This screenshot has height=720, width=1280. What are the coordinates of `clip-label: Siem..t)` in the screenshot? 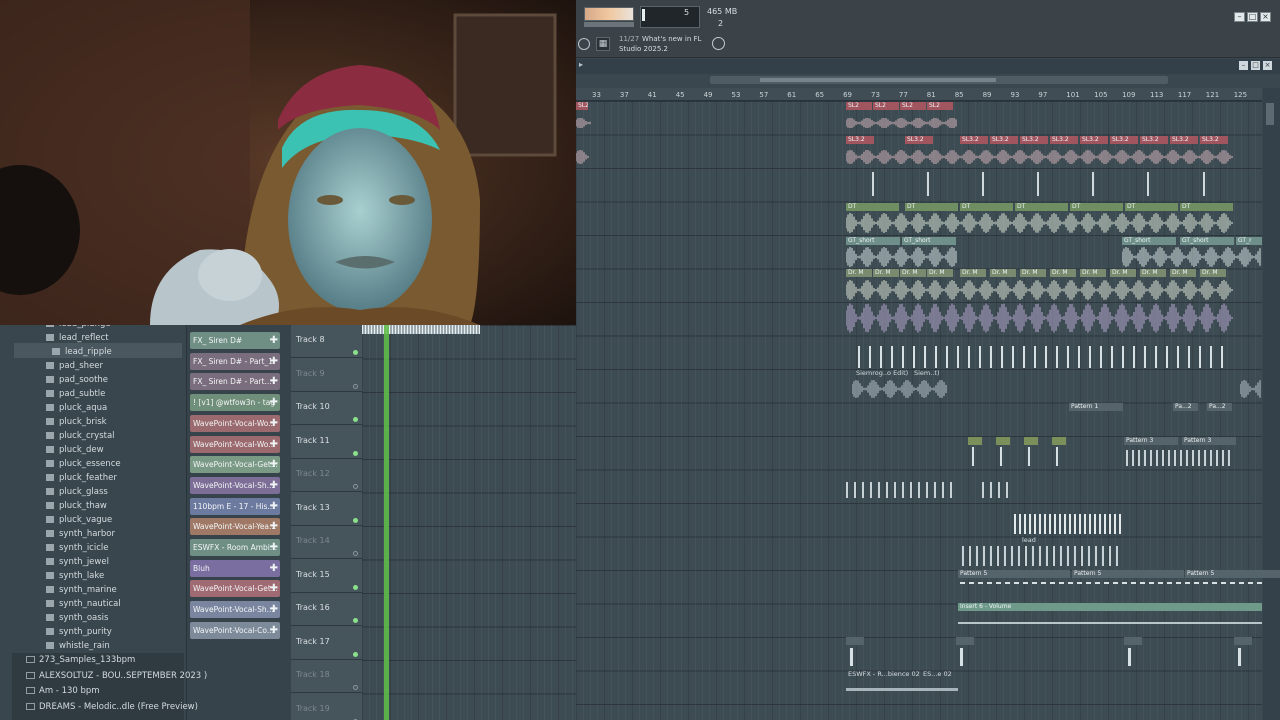 It's located at (926, 373).